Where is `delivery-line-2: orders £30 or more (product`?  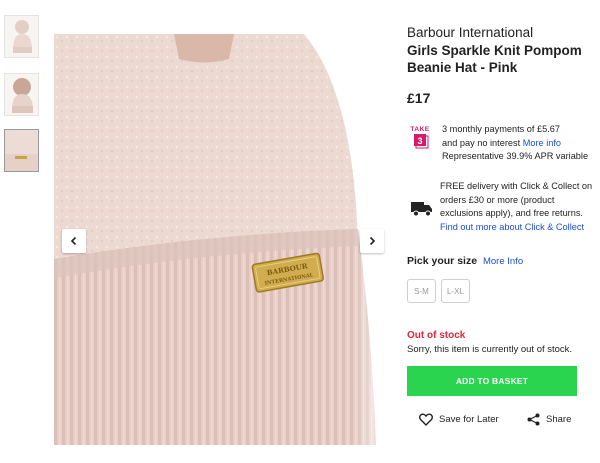 delivery-line-2: orders £30 or more (product is located at coordinates (497, 199).